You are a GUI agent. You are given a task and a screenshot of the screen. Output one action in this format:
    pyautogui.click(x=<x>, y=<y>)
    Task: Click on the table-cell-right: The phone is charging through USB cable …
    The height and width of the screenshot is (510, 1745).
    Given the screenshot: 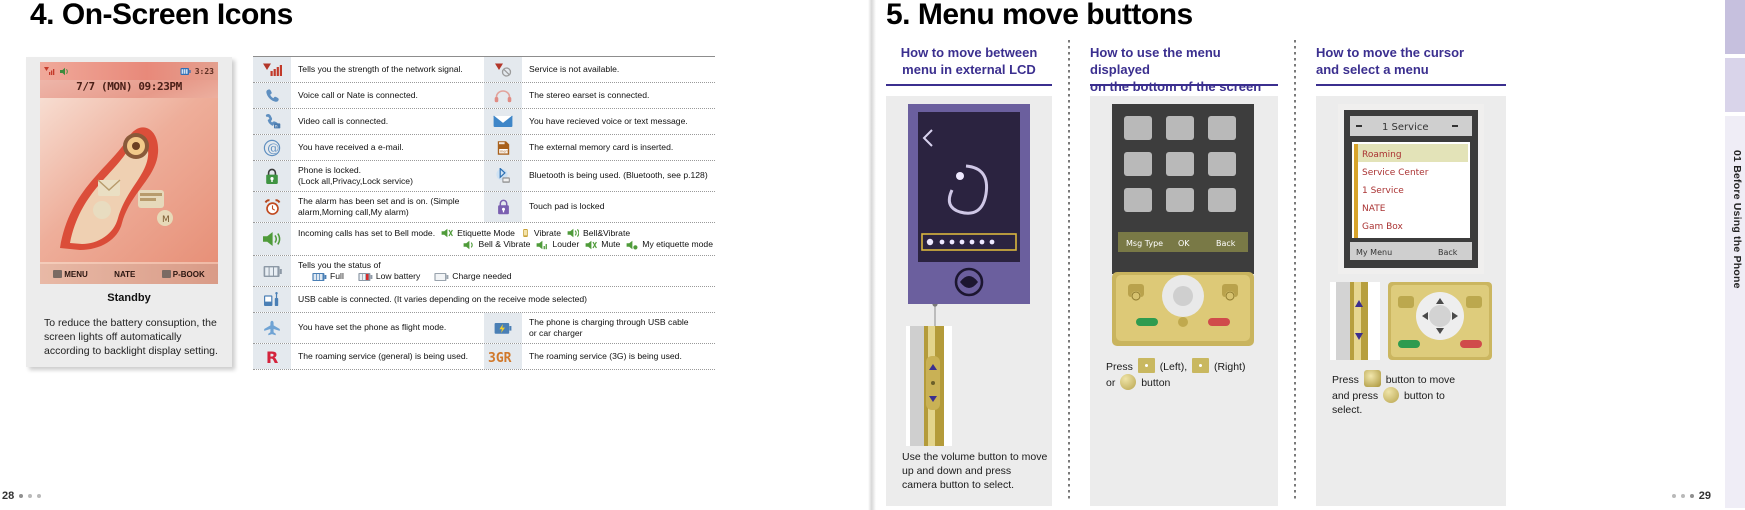 What is the action you would take?
    pyautogui.click(x=599, y=328)
    